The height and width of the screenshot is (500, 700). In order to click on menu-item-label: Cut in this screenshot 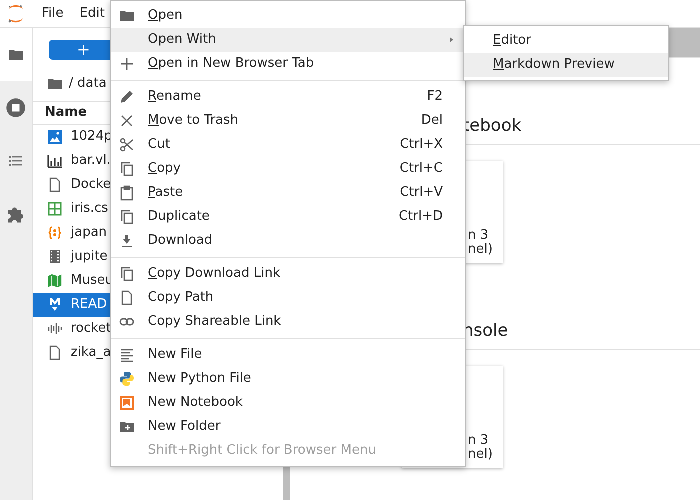, I will do `click(159, 145)`.